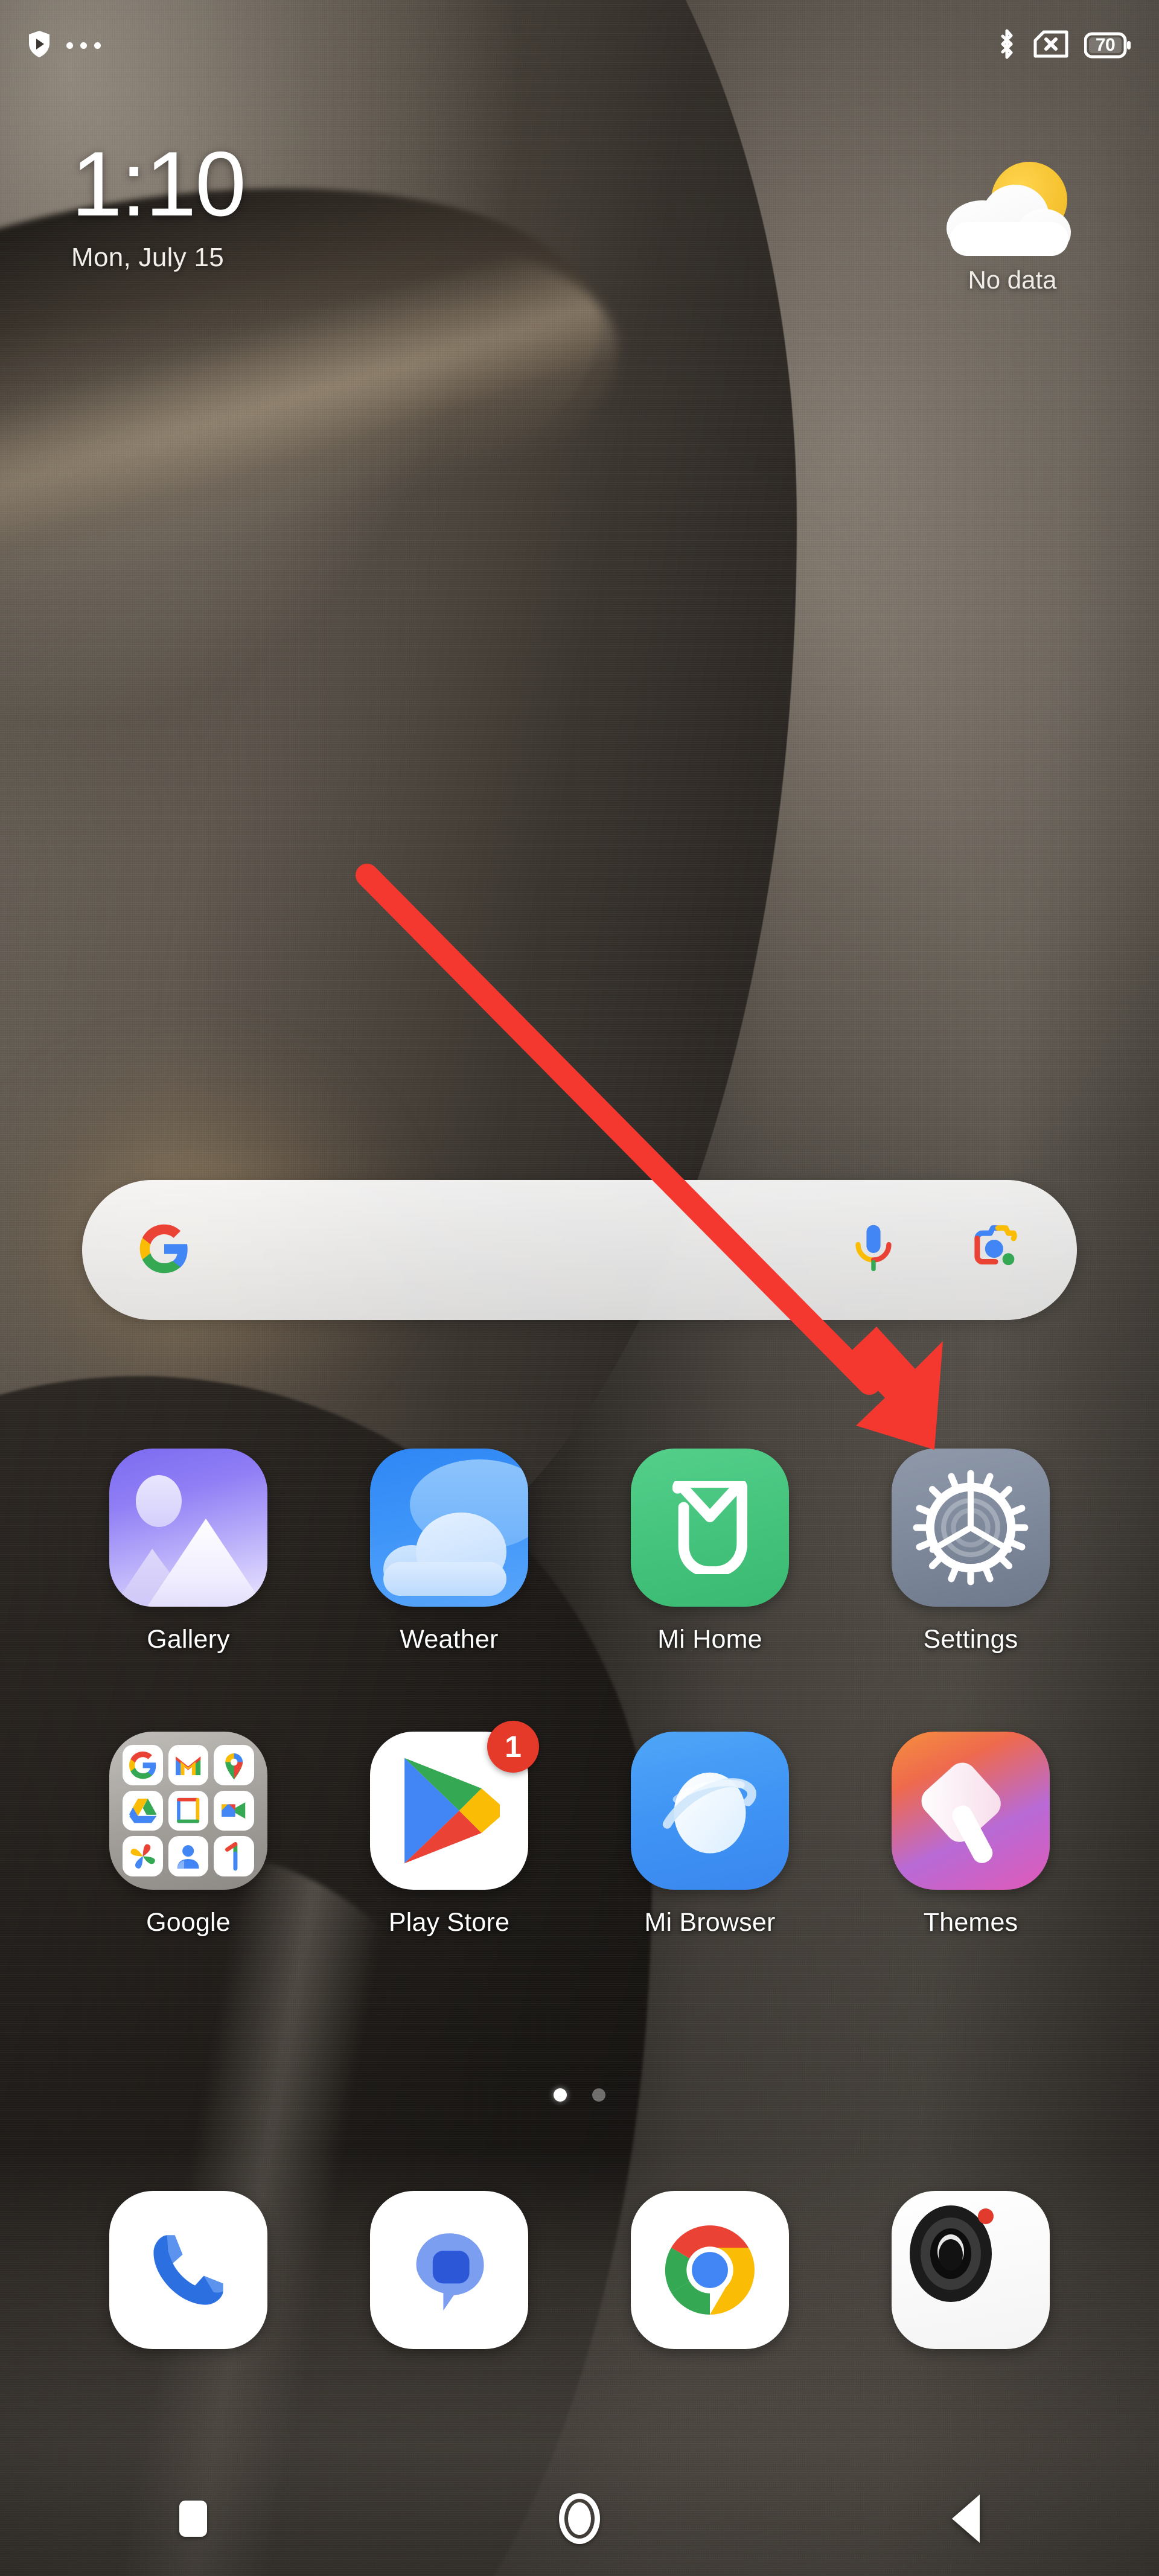 The height and width of the screenshot is (2576, 1159). What do you see at coordinates (965, 2518) in the screenshot?
I see `back-triangle-icon` at bounding box center [965, 2518].